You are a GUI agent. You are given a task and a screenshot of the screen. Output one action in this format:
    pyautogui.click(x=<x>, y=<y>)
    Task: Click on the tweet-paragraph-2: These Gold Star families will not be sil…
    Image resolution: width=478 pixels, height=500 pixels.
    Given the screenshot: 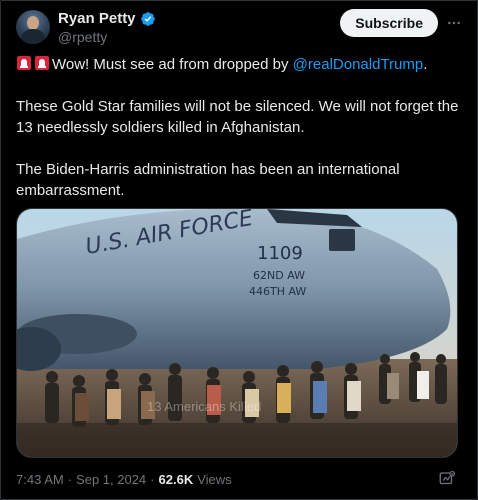 What is the action you would take?
    pyautogui.click(x=237, y=117)
    